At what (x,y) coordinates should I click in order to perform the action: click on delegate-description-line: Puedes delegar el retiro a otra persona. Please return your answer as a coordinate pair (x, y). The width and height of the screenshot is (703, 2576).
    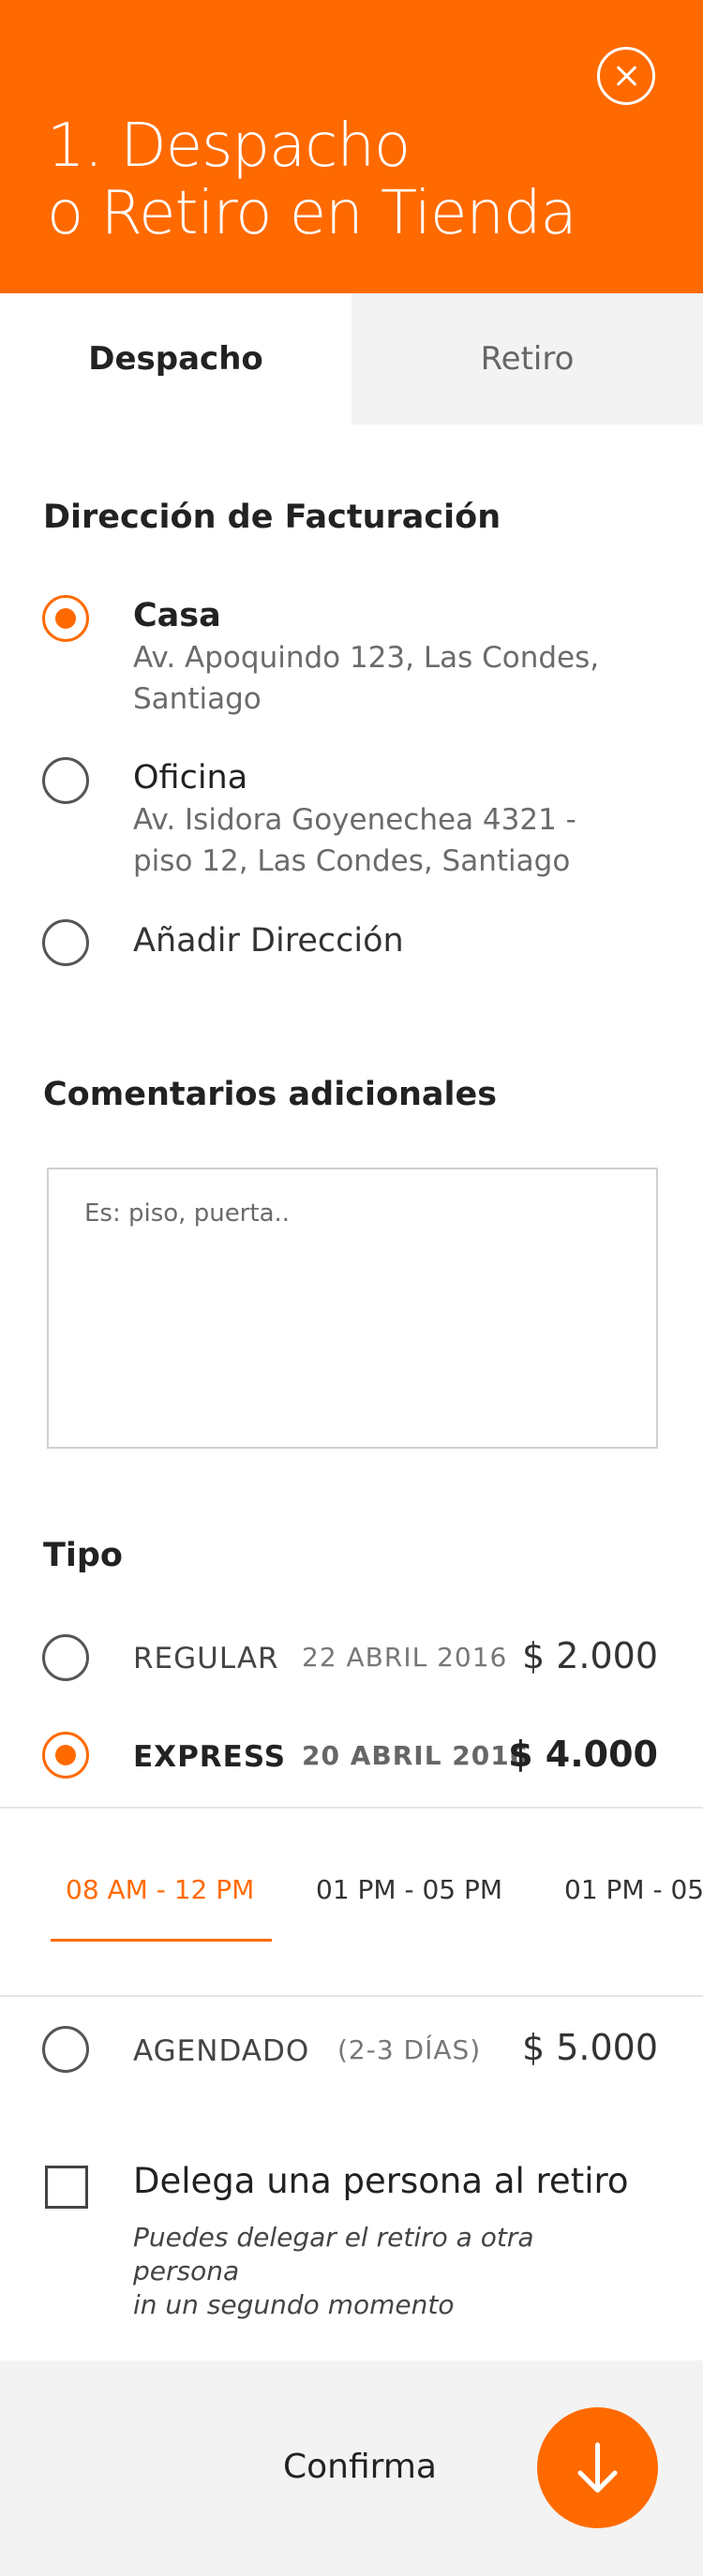
    Looking at the image, I should click on (333, 2254).